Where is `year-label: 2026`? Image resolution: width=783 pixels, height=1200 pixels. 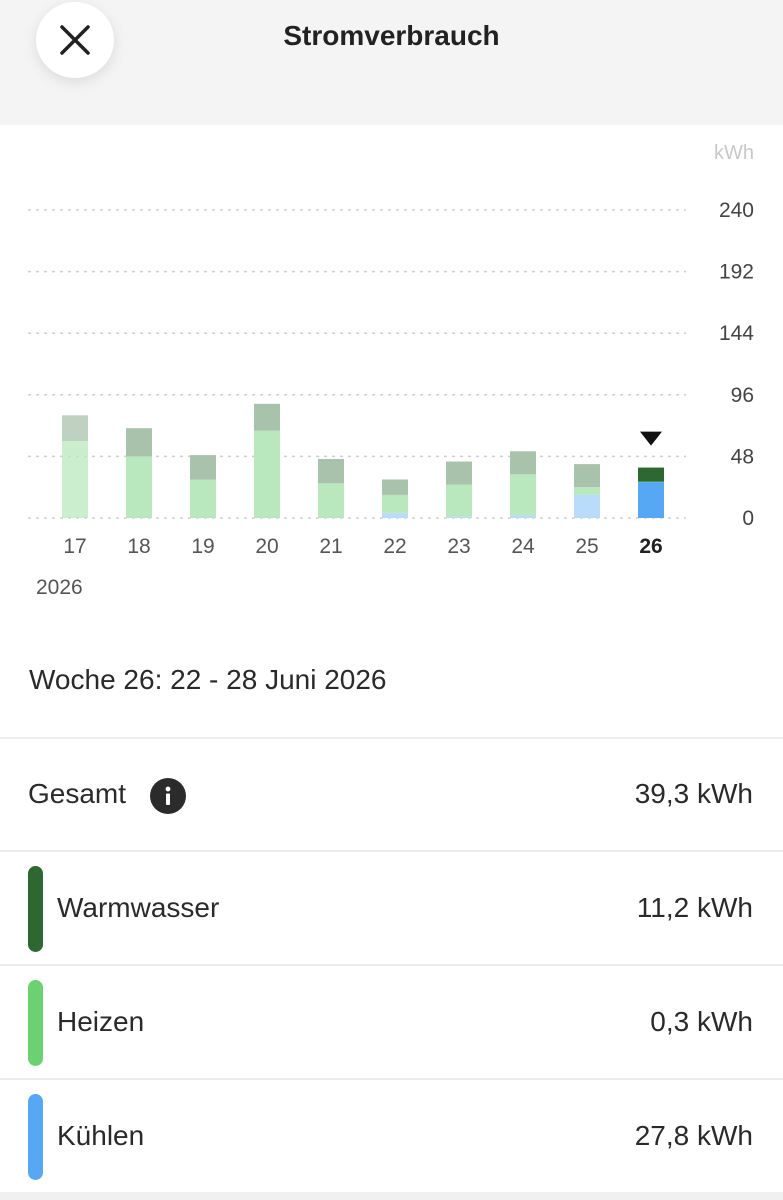
year-label: 2026 is located at coordinates (59, 587).